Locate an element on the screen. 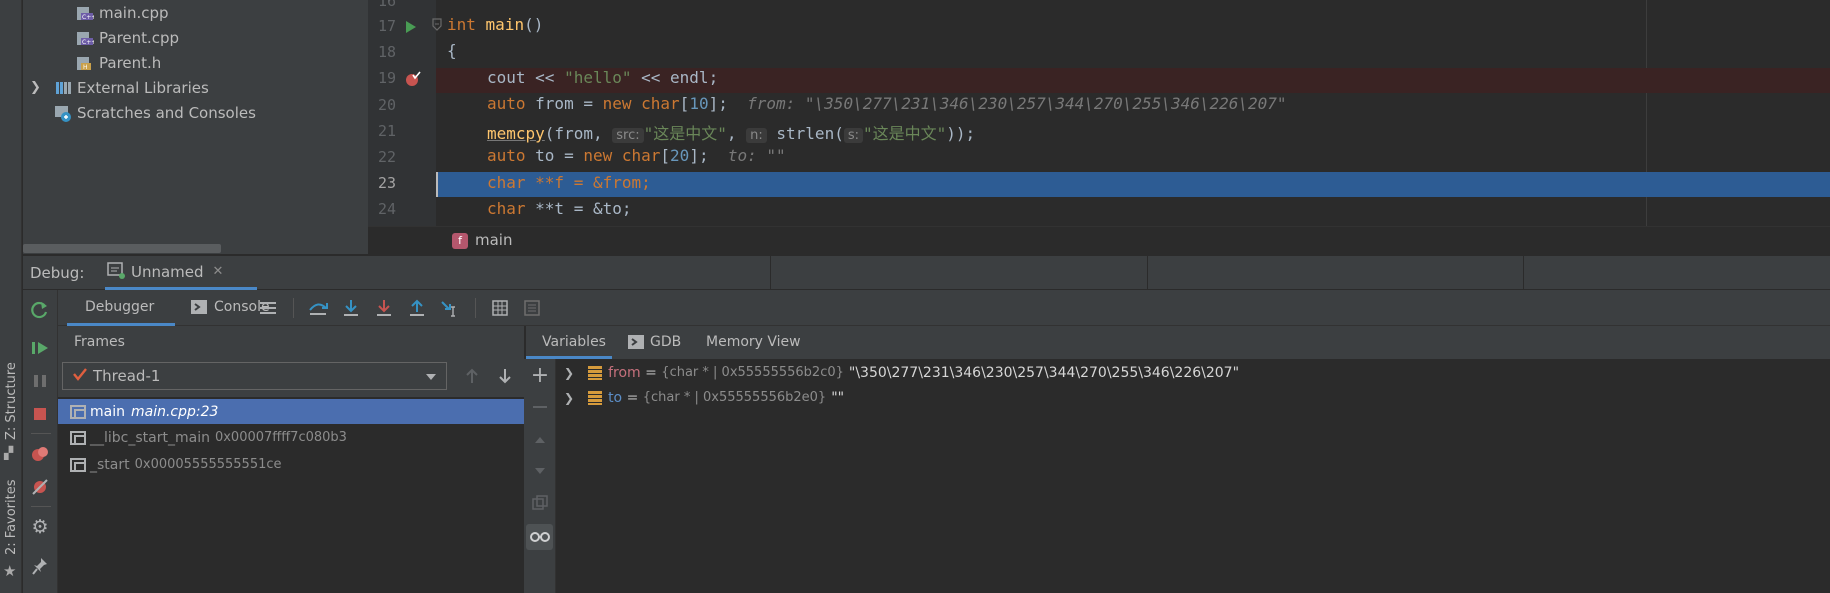 The image size is (1830, 593). tab-label: Debugger is located at coordinates (120, 307).